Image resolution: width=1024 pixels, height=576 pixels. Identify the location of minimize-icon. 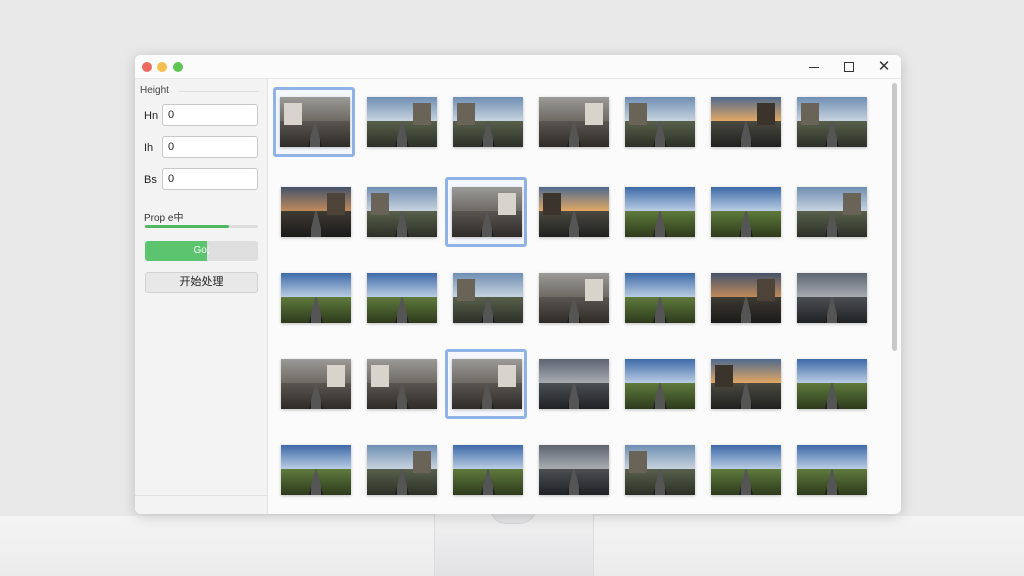
(814, 67).